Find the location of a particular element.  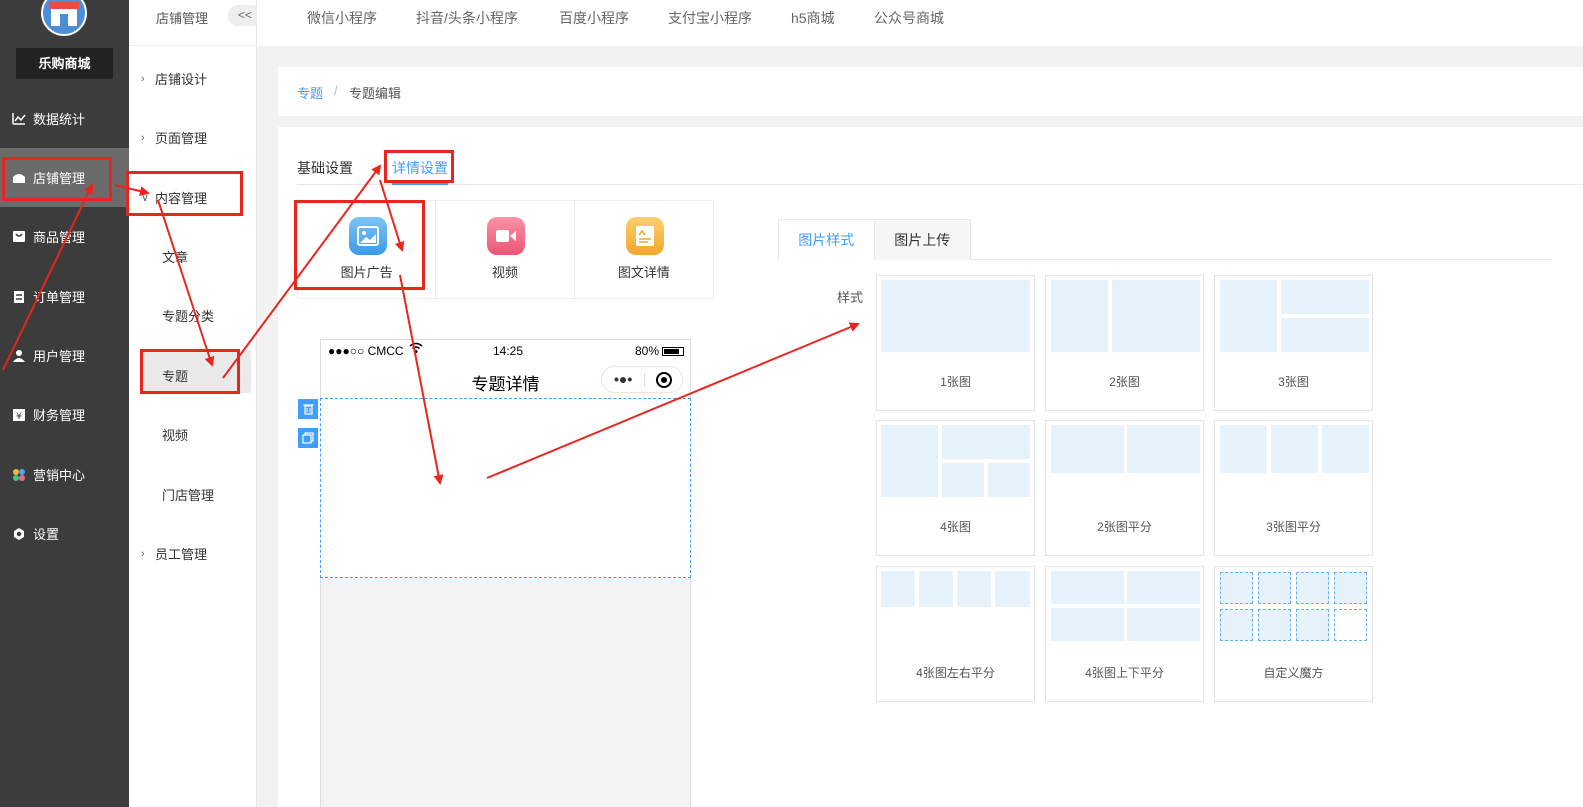

sidebar-item-stats: 数据统计 is located at coordinates (64, 118).